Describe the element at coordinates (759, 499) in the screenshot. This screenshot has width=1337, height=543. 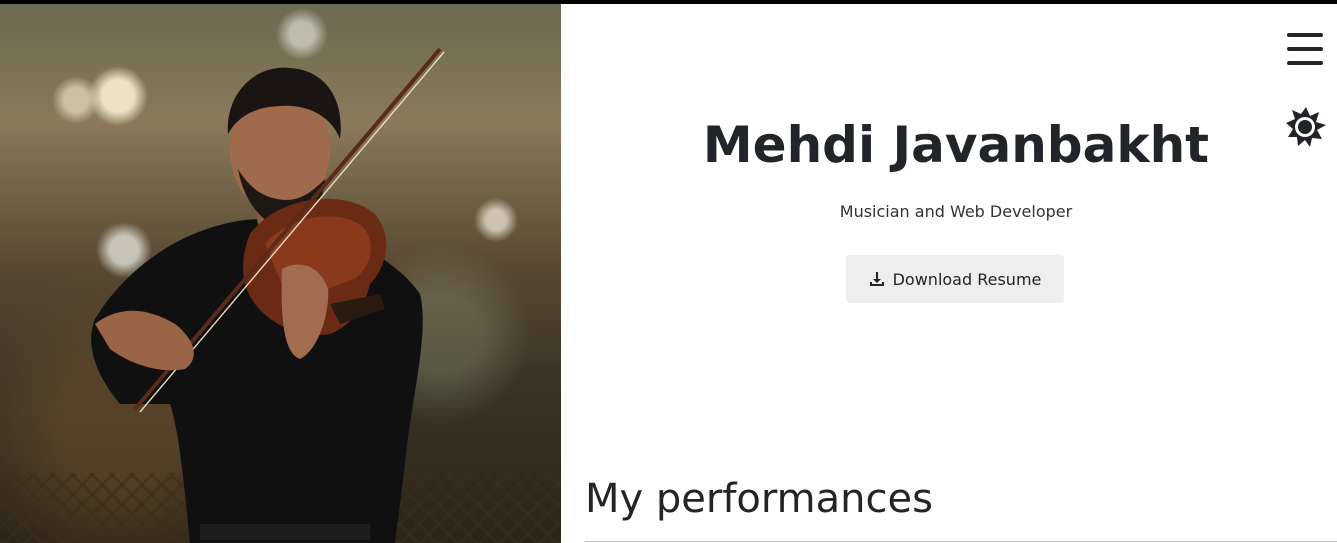
I see `section-title-performances: My performances` at that location.